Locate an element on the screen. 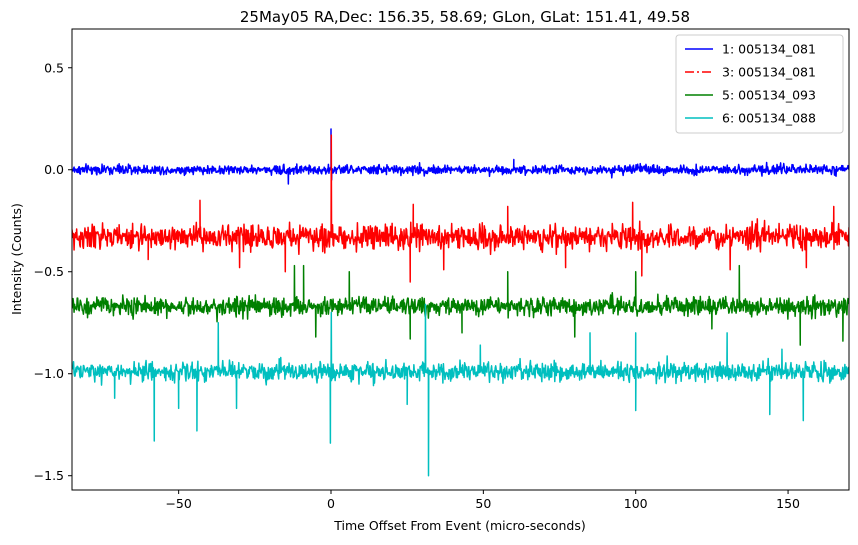  x-tick-label: −50 is located at coordinates (178, 503).